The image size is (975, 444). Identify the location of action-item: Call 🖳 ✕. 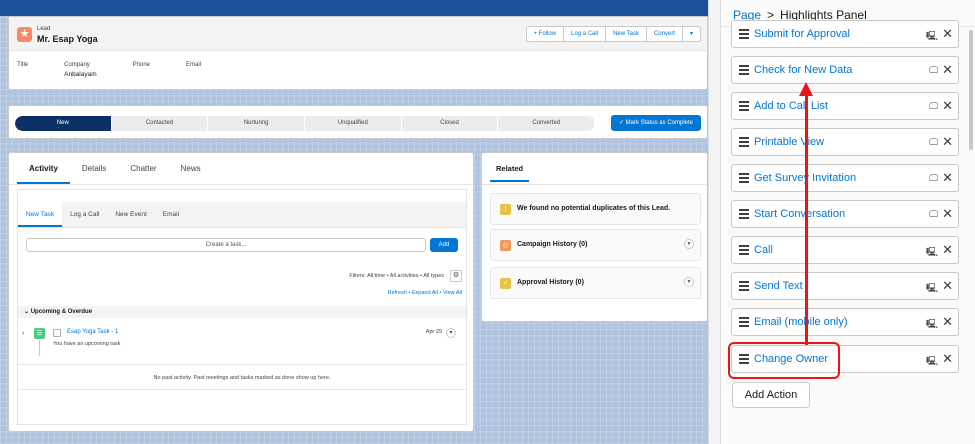
(845, 250).